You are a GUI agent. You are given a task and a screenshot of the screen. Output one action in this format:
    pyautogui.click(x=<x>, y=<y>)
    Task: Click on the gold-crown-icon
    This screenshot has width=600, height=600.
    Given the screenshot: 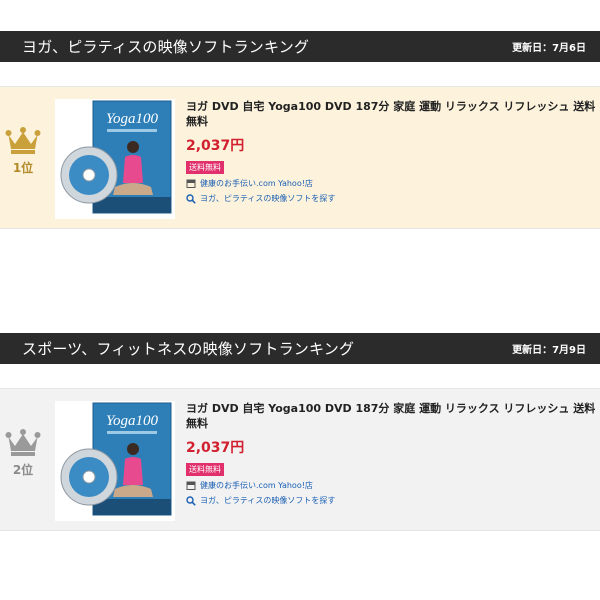 What is the action you would take?
    pyautogui.click(x=23, y=140)
    